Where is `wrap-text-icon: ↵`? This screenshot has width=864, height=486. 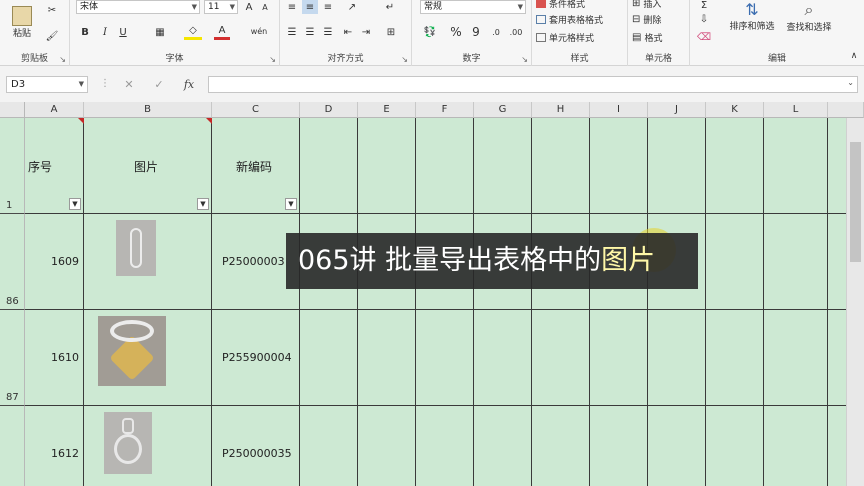 wrap-text-icon: ↵ is located at coordinates (390, 7).